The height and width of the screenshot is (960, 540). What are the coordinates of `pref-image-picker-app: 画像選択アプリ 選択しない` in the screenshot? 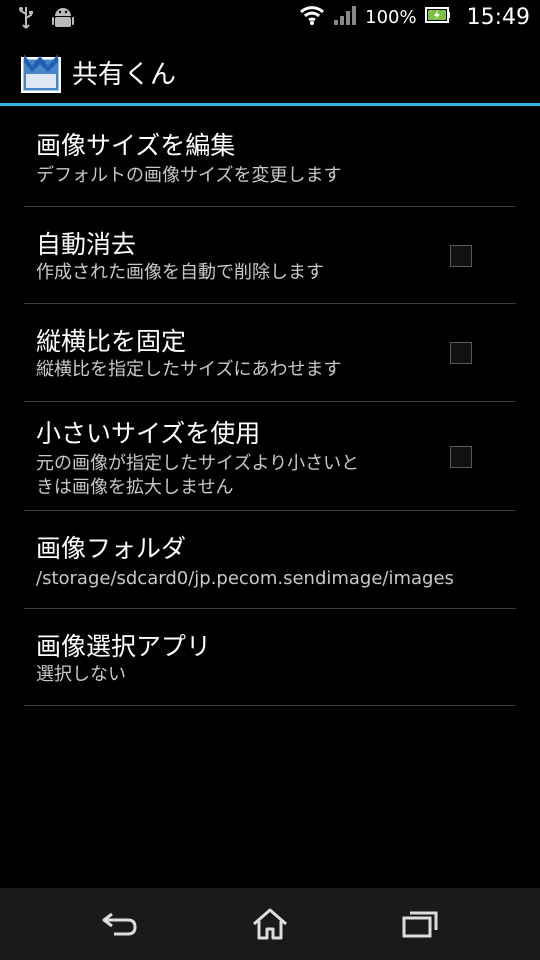 It's located at (270, 657).